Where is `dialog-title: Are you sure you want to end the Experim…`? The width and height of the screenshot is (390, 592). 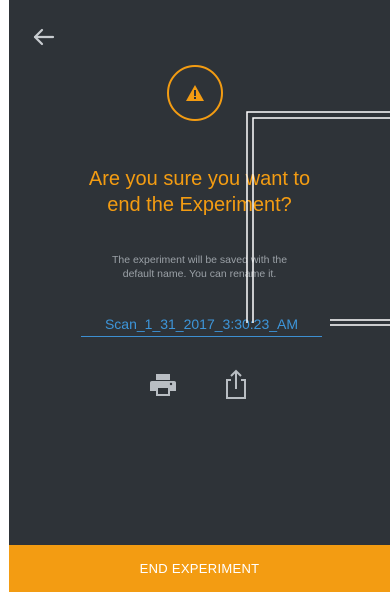
dialog-title: Are you sure you want to end the Experim… is located at coordinates (199, 192).